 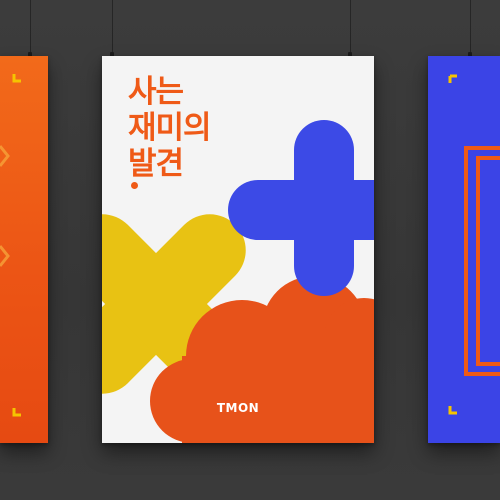 I want to click on poster-right, so click(x=464, y=249).